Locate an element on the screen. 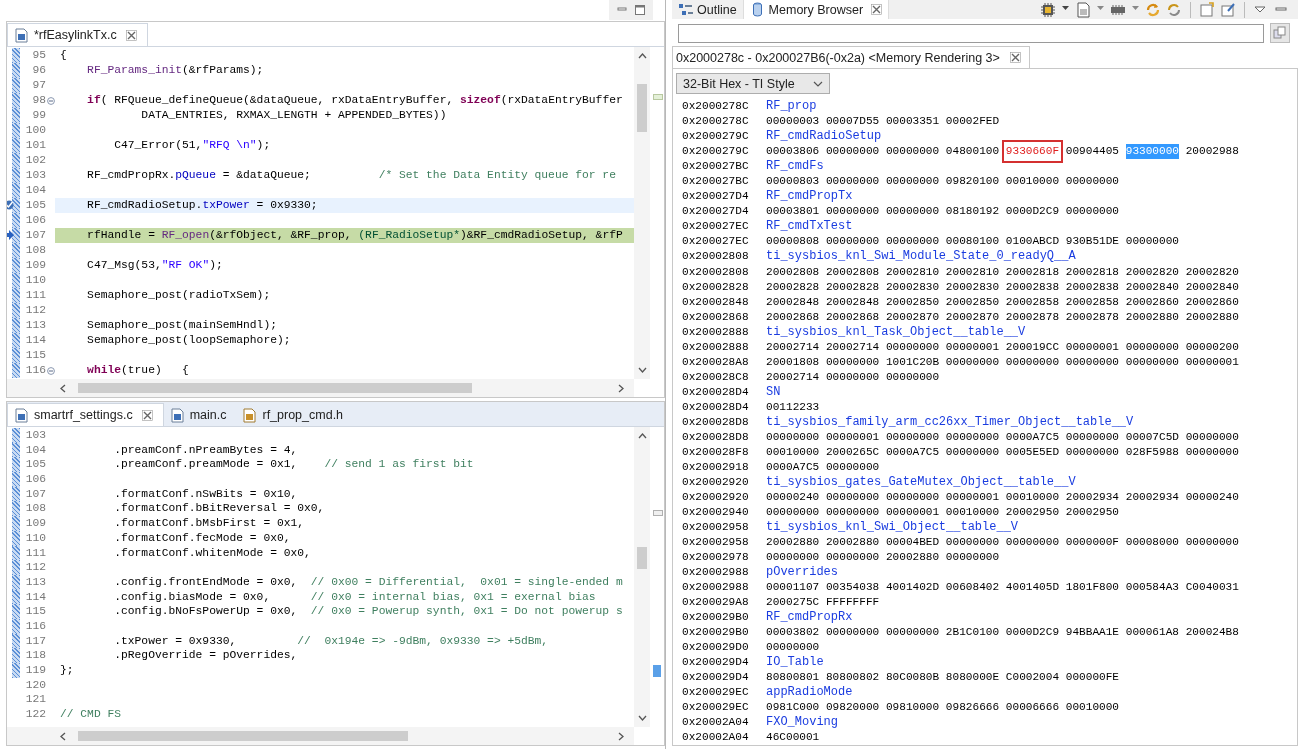  memory-word: 0000A7C5 is located at coordinates (912, 452).